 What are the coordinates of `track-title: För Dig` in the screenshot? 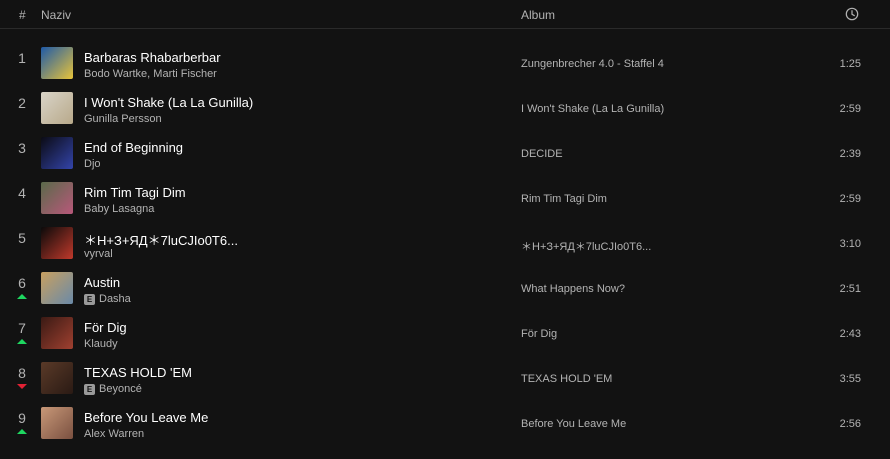 It's located at (105, 327).